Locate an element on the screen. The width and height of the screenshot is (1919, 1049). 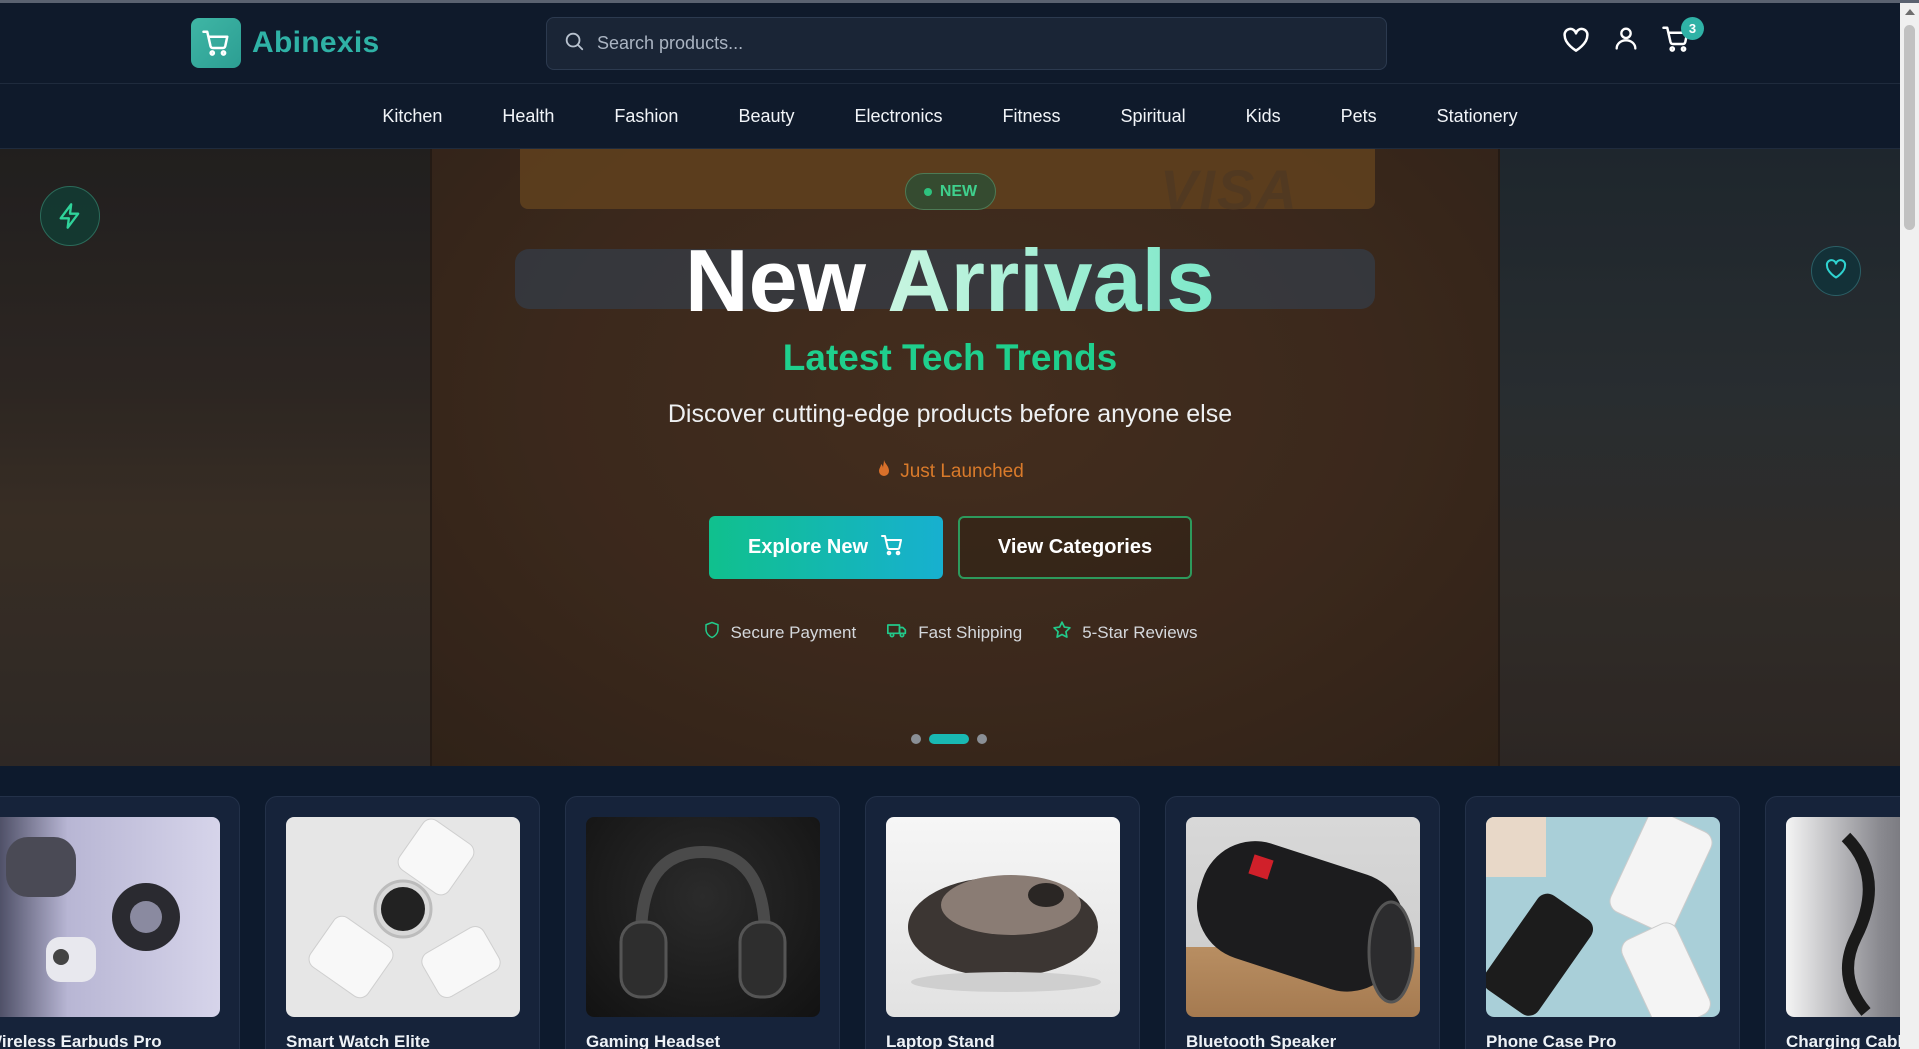
product-image-phone-case is located at coordinates (1603, 917).